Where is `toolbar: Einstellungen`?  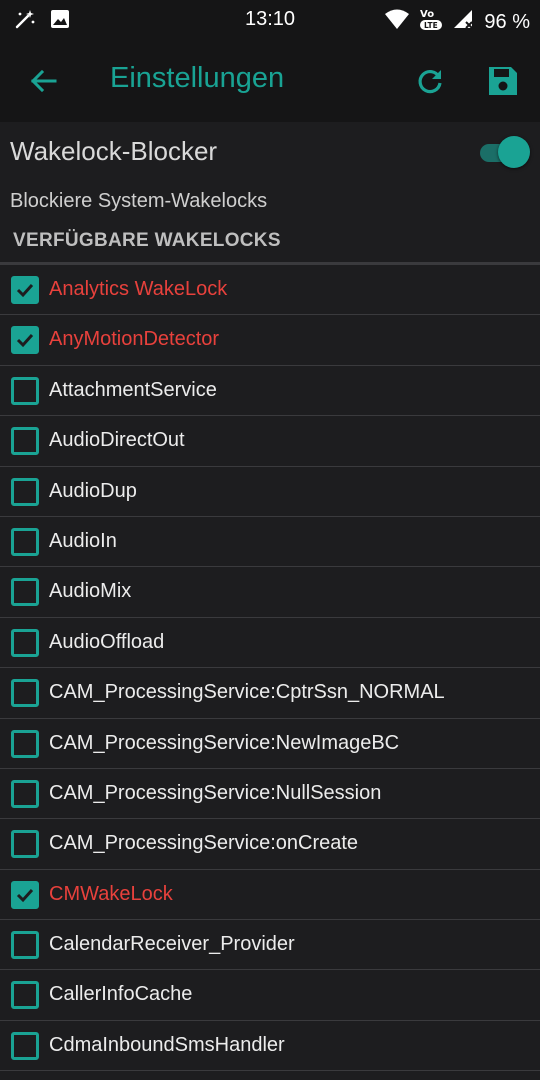
toolbar: Einstellungen is located at coordinates (270, 81).